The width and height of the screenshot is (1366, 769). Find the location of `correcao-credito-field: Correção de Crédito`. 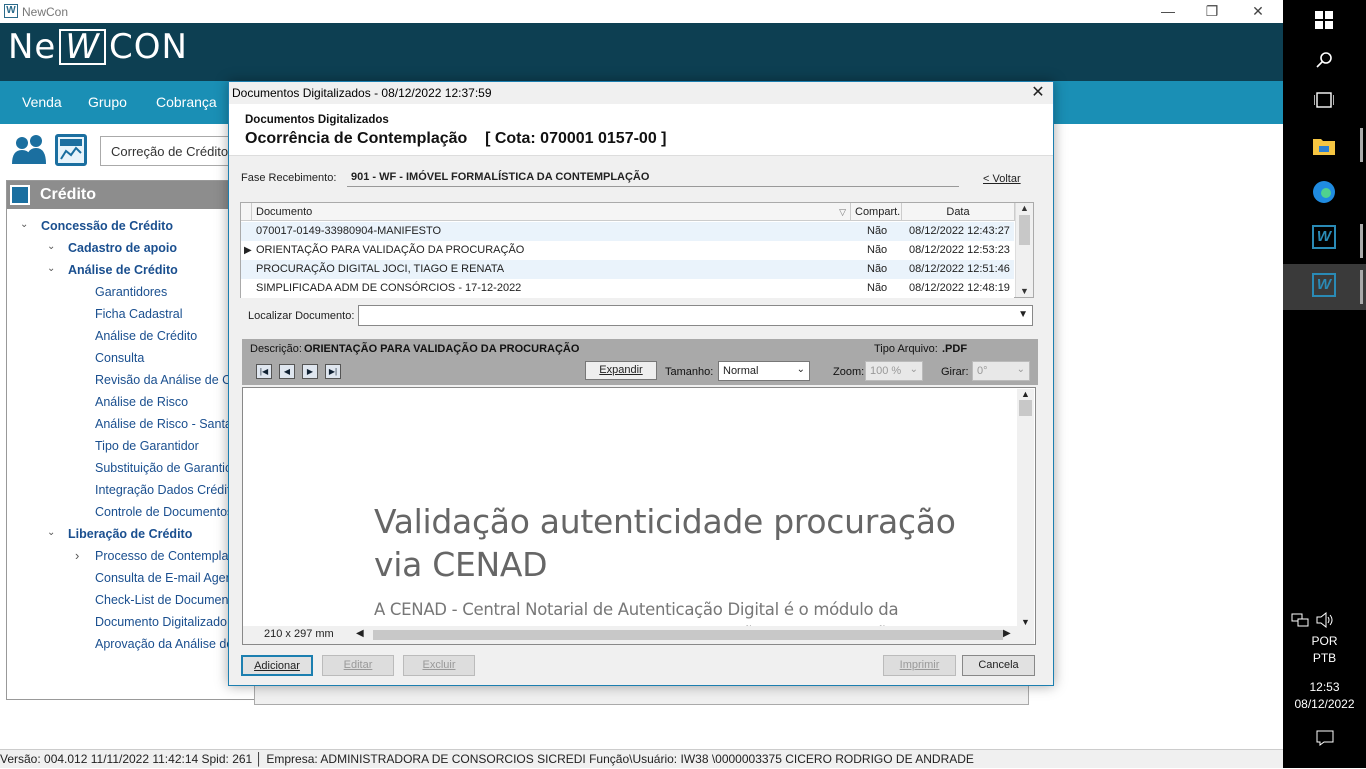

correcao-credito-field: Correção de Crédito is located at coordinates (165, 151).